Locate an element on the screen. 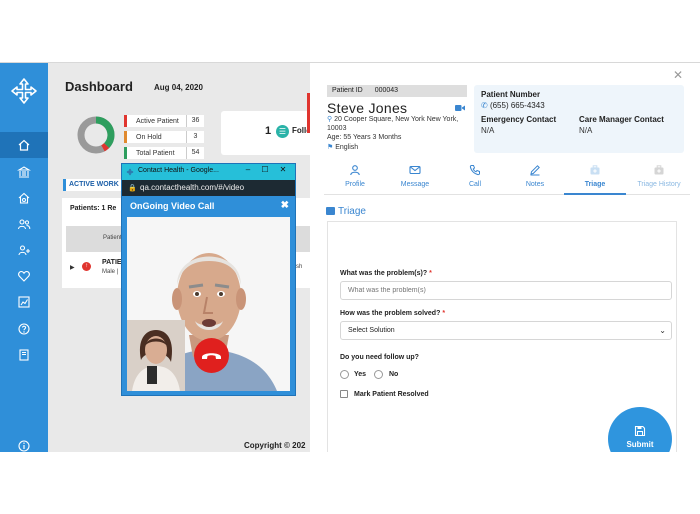 This screenshot has height=514, width=700. nav-reports is located at coordinates (24, 302).